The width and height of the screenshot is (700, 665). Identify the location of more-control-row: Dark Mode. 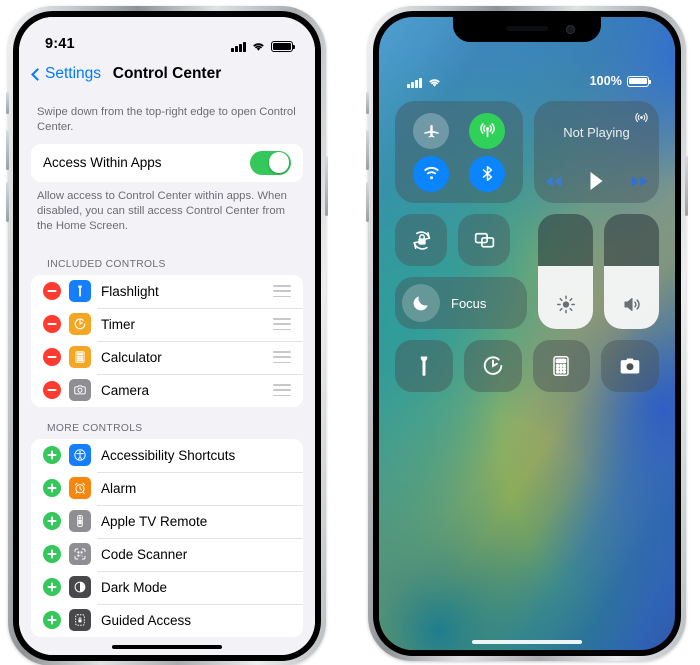
(167, 587).